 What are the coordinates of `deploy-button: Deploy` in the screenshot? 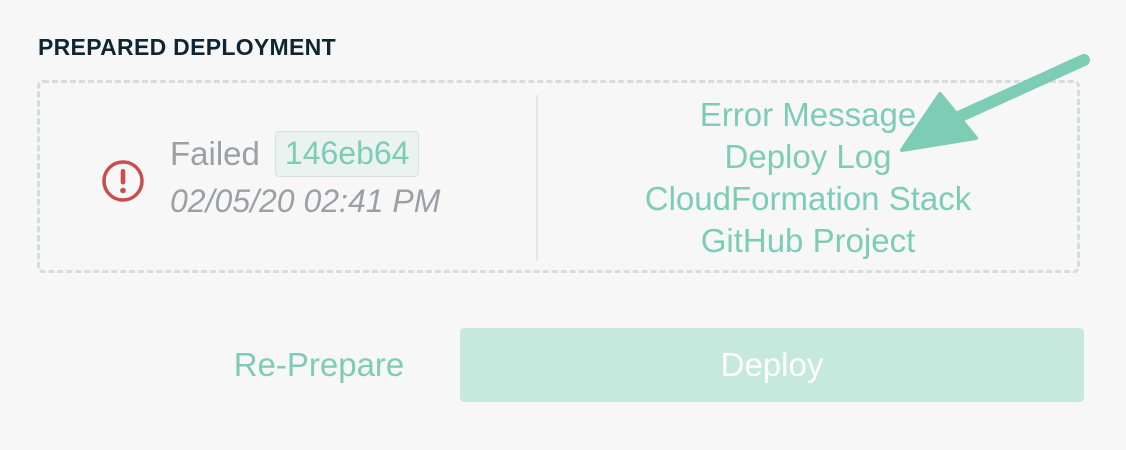 It's located at (772, 365).